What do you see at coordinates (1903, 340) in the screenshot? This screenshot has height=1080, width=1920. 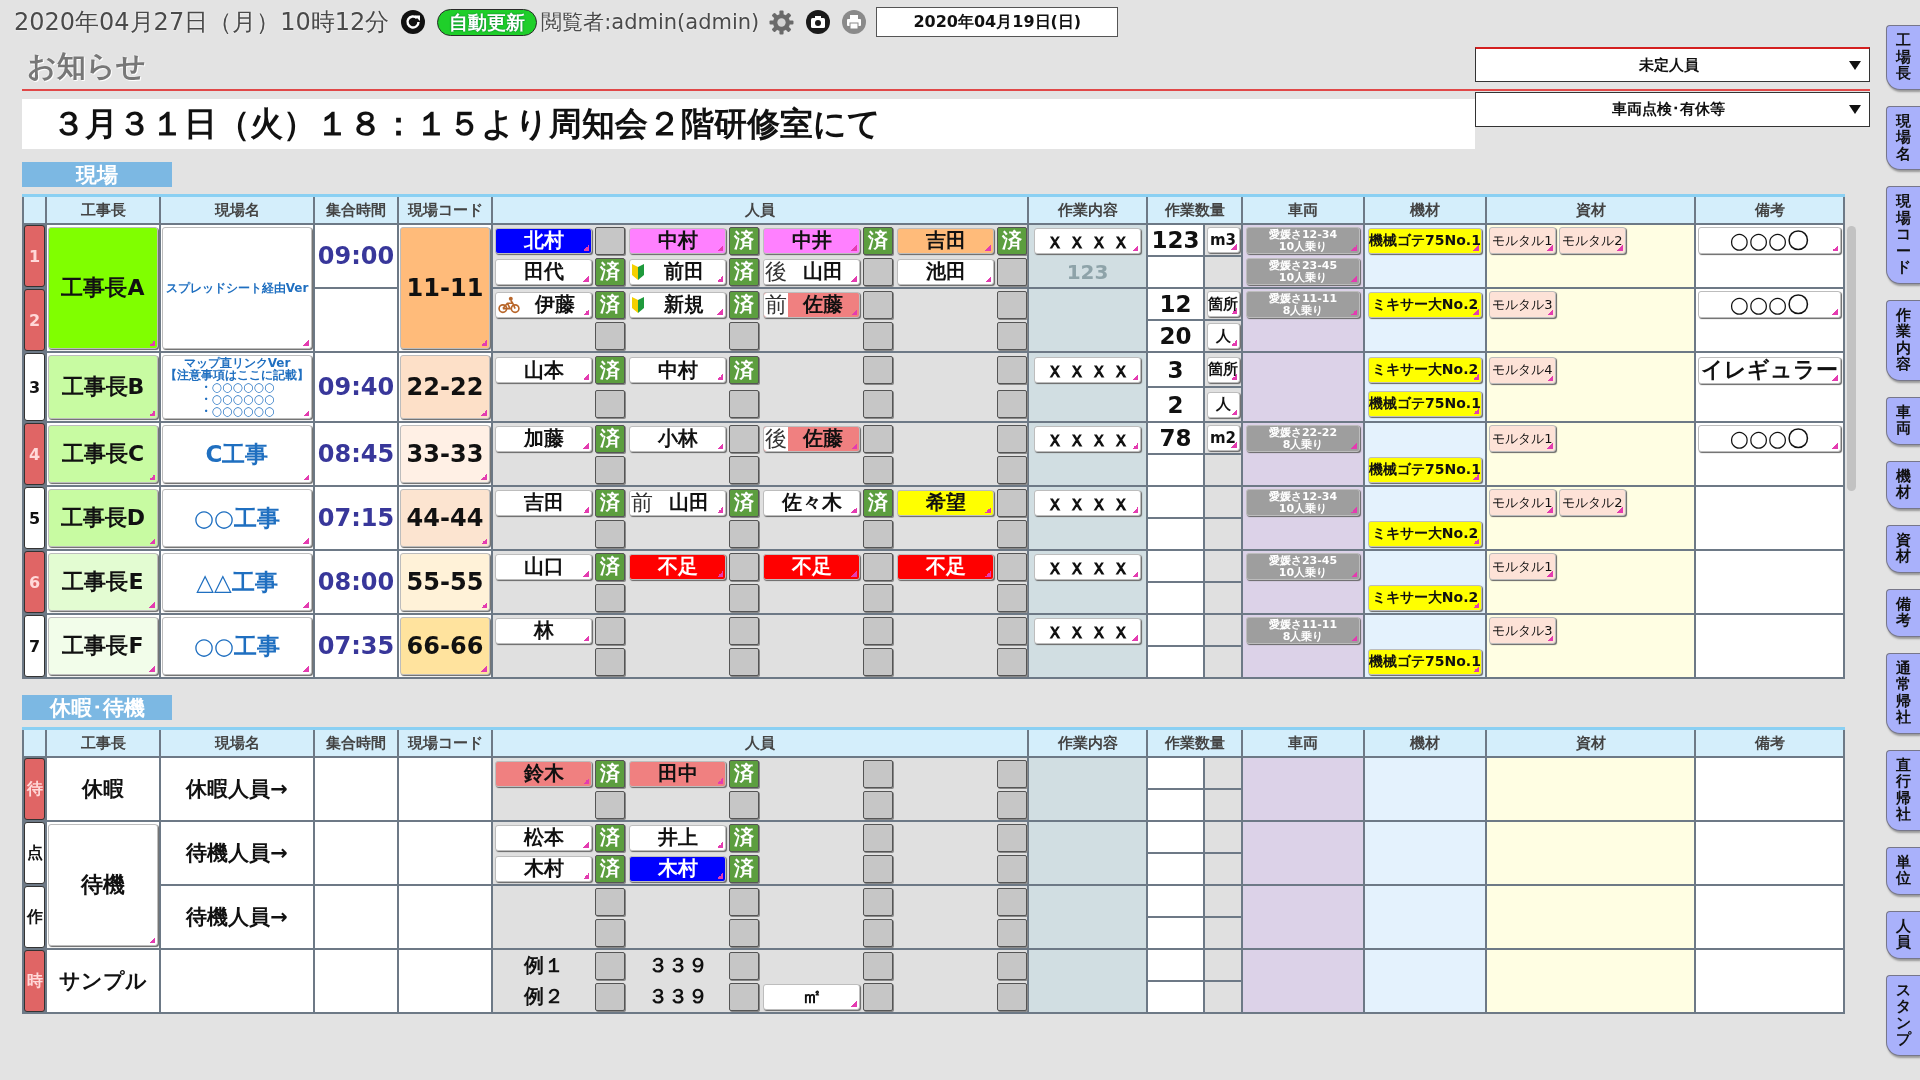 I see `side-tab: 作業内容` at bounding box center [1903, 340].